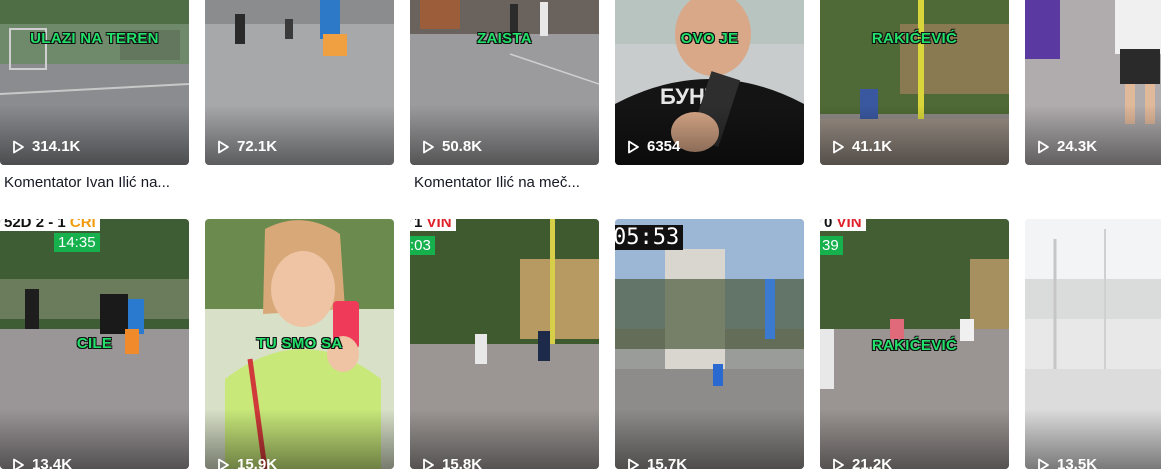  Describe the element at coordinates (257, 146) in the screenshot. I see `view-count-value: 72.1K` at that location.